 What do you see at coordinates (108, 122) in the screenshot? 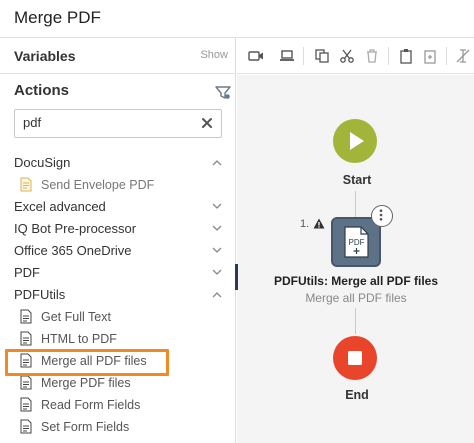
I see `search-input` at bounding box center [108, 122].